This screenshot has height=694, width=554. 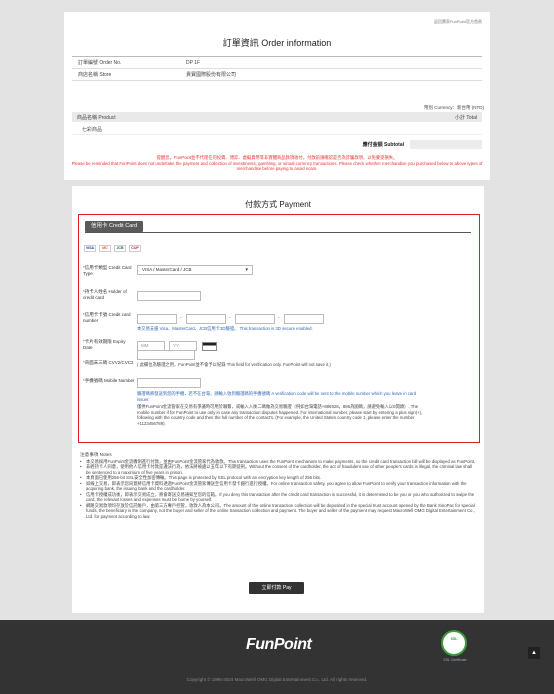 What do you see at coordinates (534, 653) in the screenshot?
I see `back-to-top-icon: ▲` at bounding box center [534, 653].